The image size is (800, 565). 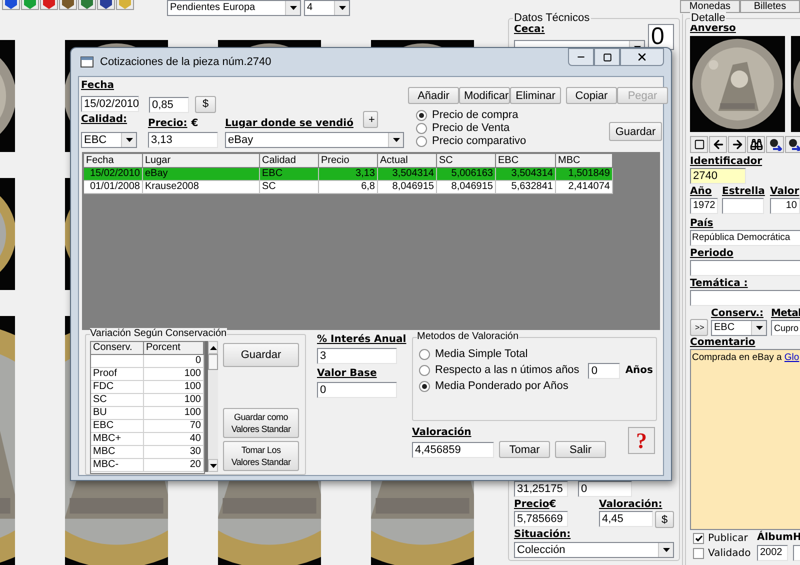 What do you see at coordinates (718, 176) in the screenshot?
I see `input-field: 2740` at bounding box center [718, 176].